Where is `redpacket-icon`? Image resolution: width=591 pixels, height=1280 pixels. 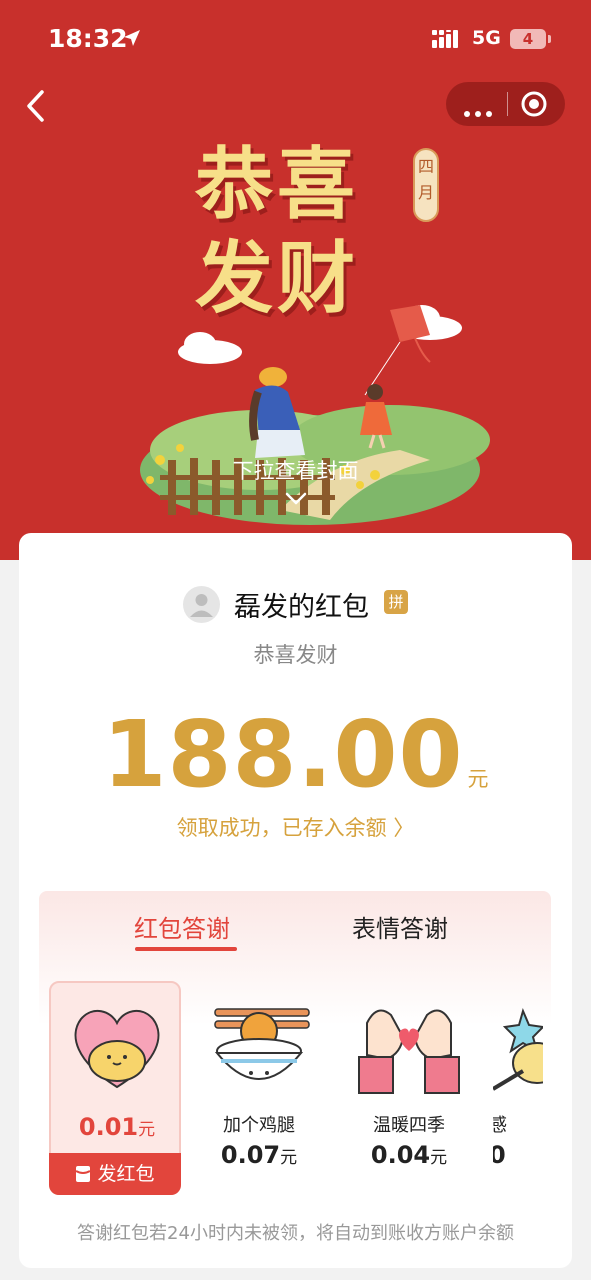 redpacket-icon is located at coordinates (83, 1174).